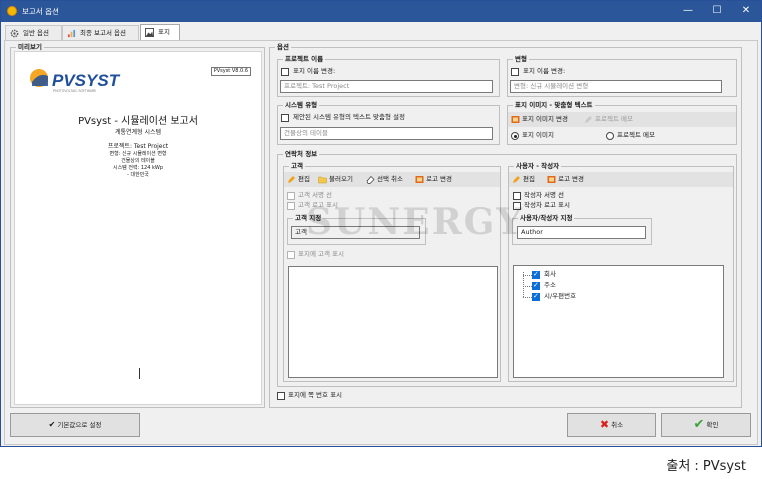 The width and height of the screenshot is (762, 479). What do you see at coordinates (40, 11) in the screenshot?
I see `window-title: 보고서 옵션` at bounding box center [40, 11].